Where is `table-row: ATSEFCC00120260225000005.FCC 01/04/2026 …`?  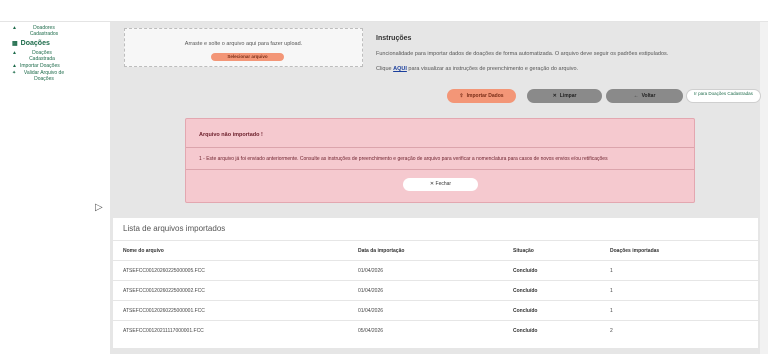
table-row: ATSEFCC00120260225000005.FCC 01/04/2026 … is located at coordinates (435, 270).